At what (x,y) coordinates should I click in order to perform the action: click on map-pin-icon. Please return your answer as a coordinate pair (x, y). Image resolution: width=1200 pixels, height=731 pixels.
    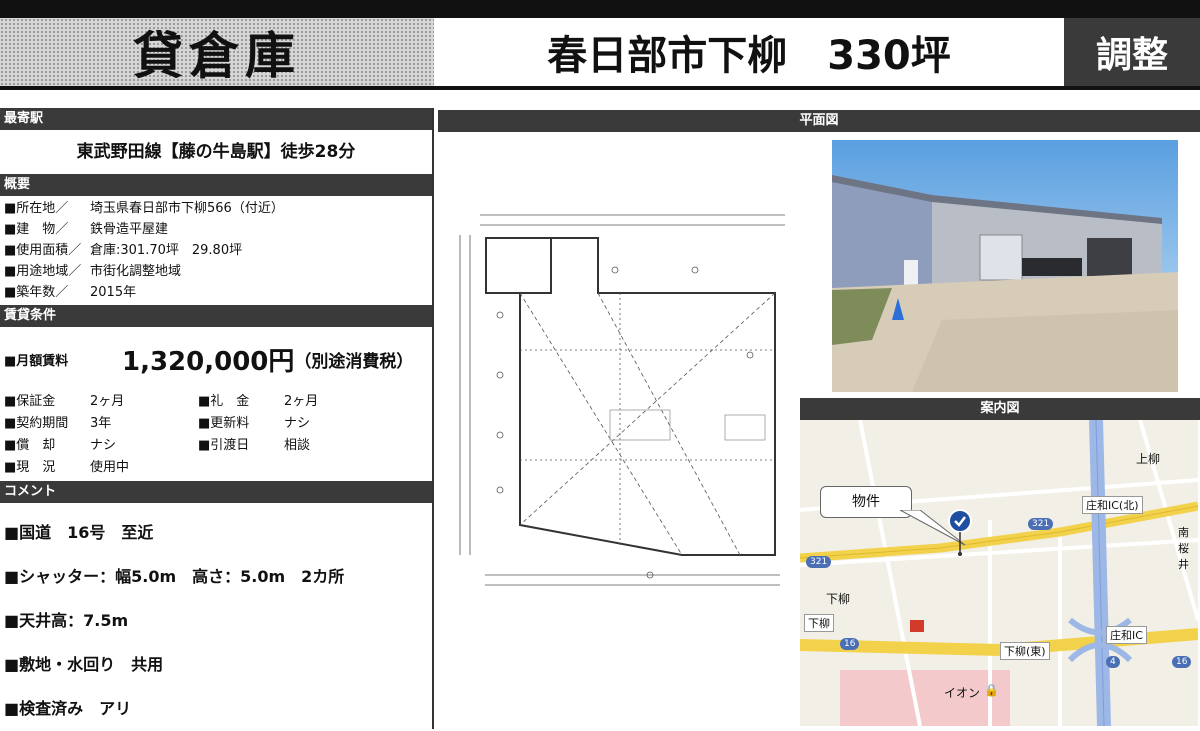
    Looking at the image, I should click on (960, 532).